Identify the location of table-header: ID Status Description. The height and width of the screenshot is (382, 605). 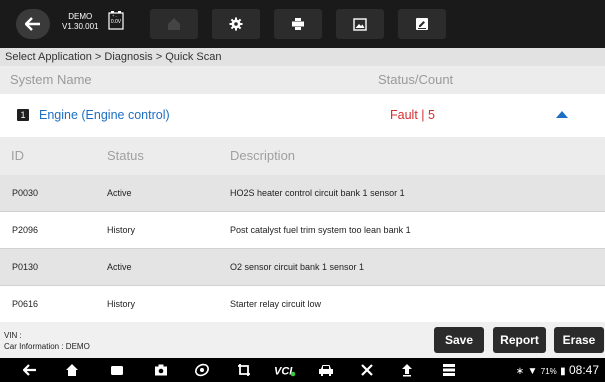
(302, 156).